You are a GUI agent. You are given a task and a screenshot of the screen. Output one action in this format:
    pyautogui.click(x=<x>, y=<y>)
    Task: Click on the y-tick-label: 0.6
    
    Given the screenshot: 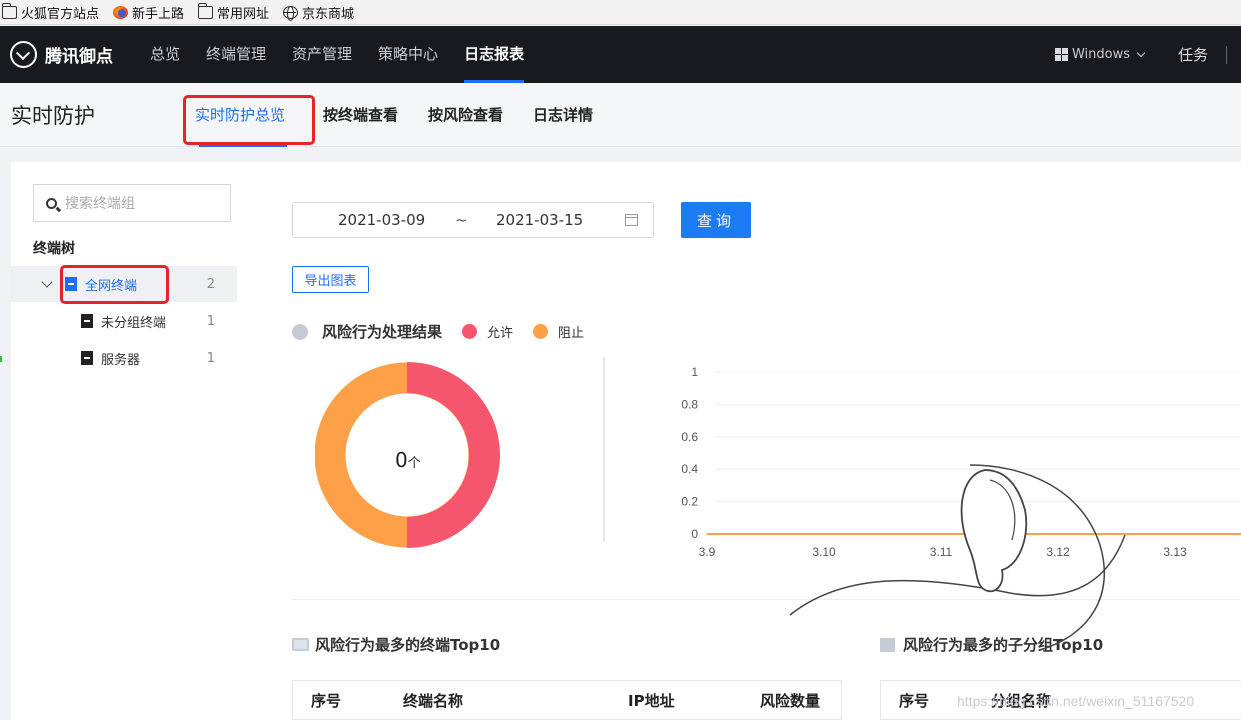 What is the action you would take?
    pyautogui.click(x=689, y=437)
    